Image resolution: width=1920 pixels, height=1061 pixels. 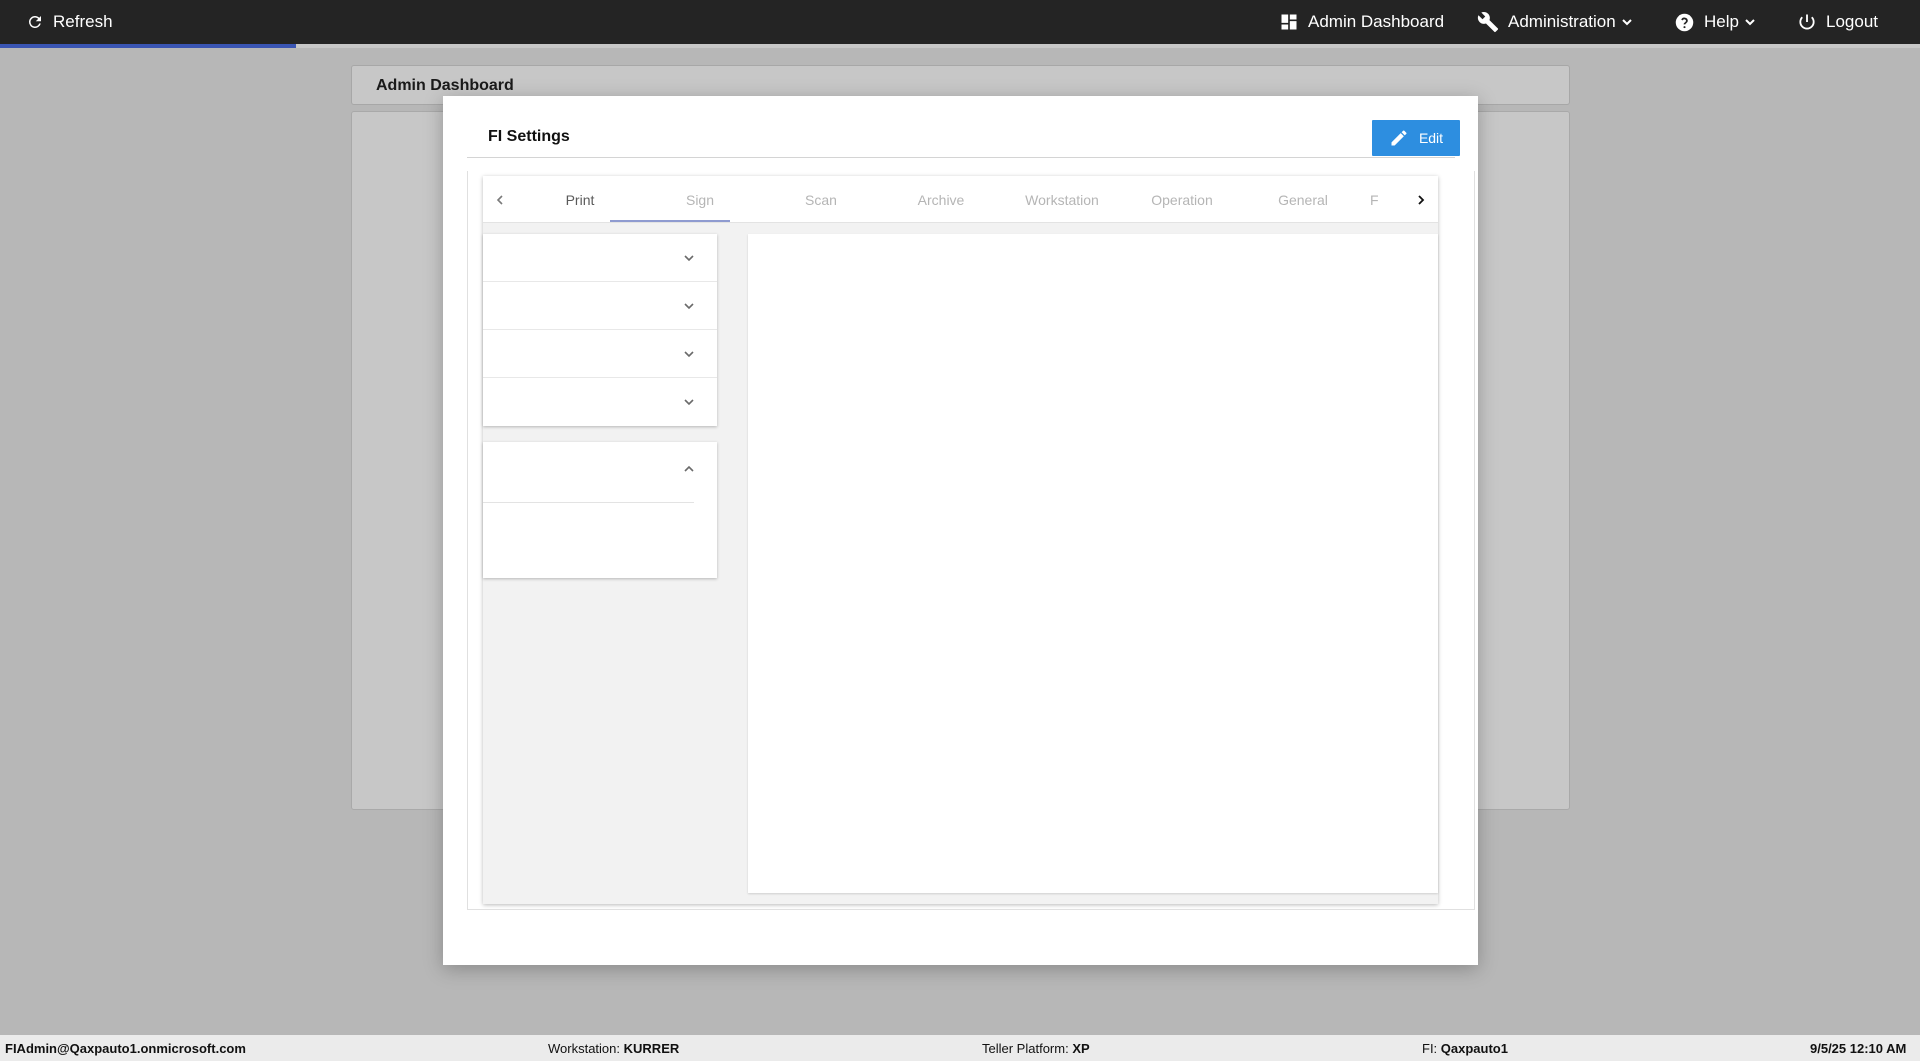 I want to click on chevron-up-icon, so click(x=689, y=468).